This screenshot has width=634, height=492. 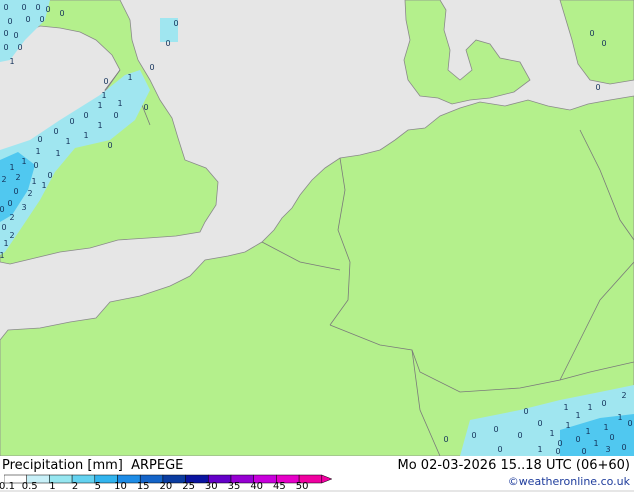 I want to click on legend-tick-label: 15, so click(x=143, y=486).